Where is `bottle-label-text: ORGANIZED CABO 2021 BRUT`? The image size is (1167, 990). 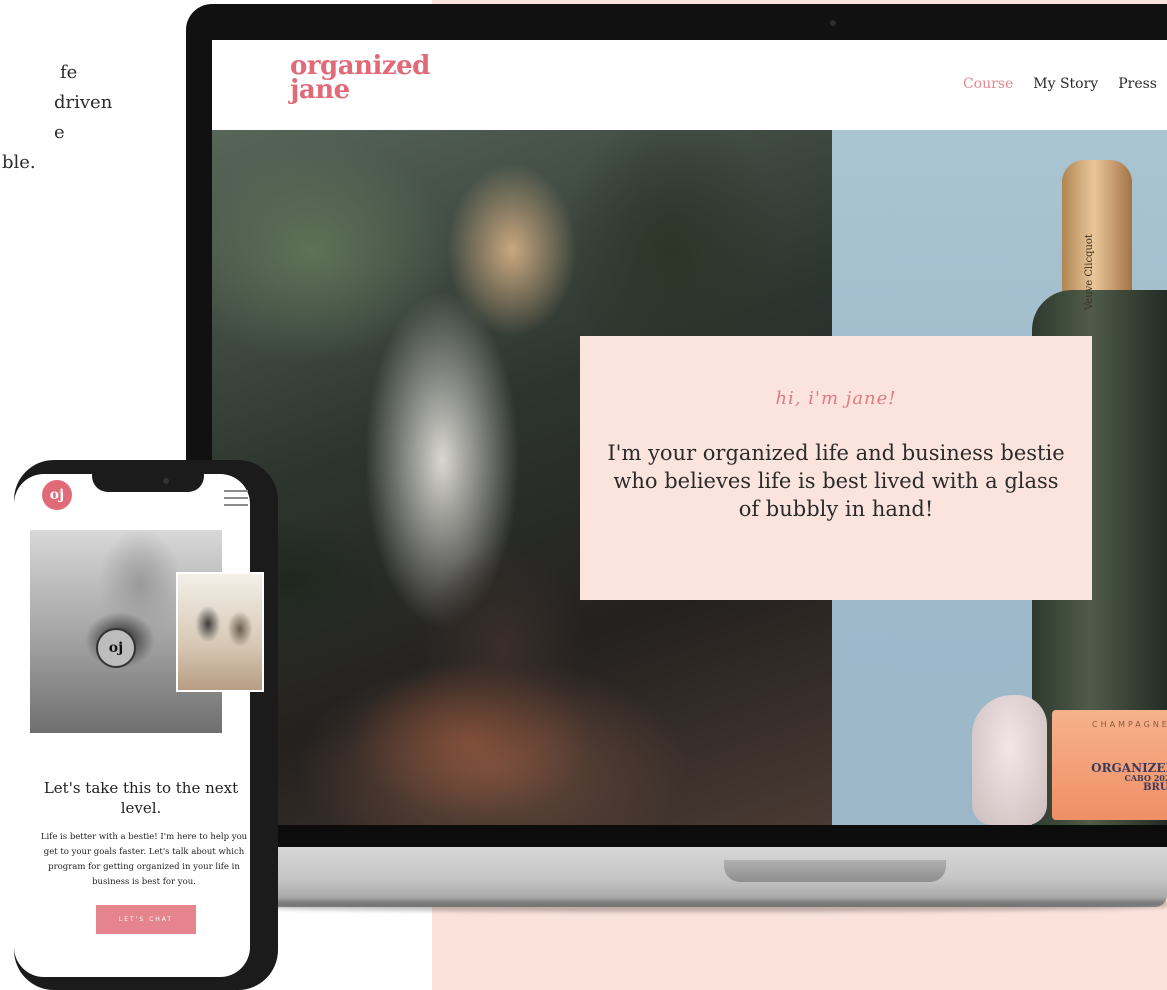 bottle-label-text: ORGANIZED CABO 2021 BRUT is located at coordinates (1113, 777).